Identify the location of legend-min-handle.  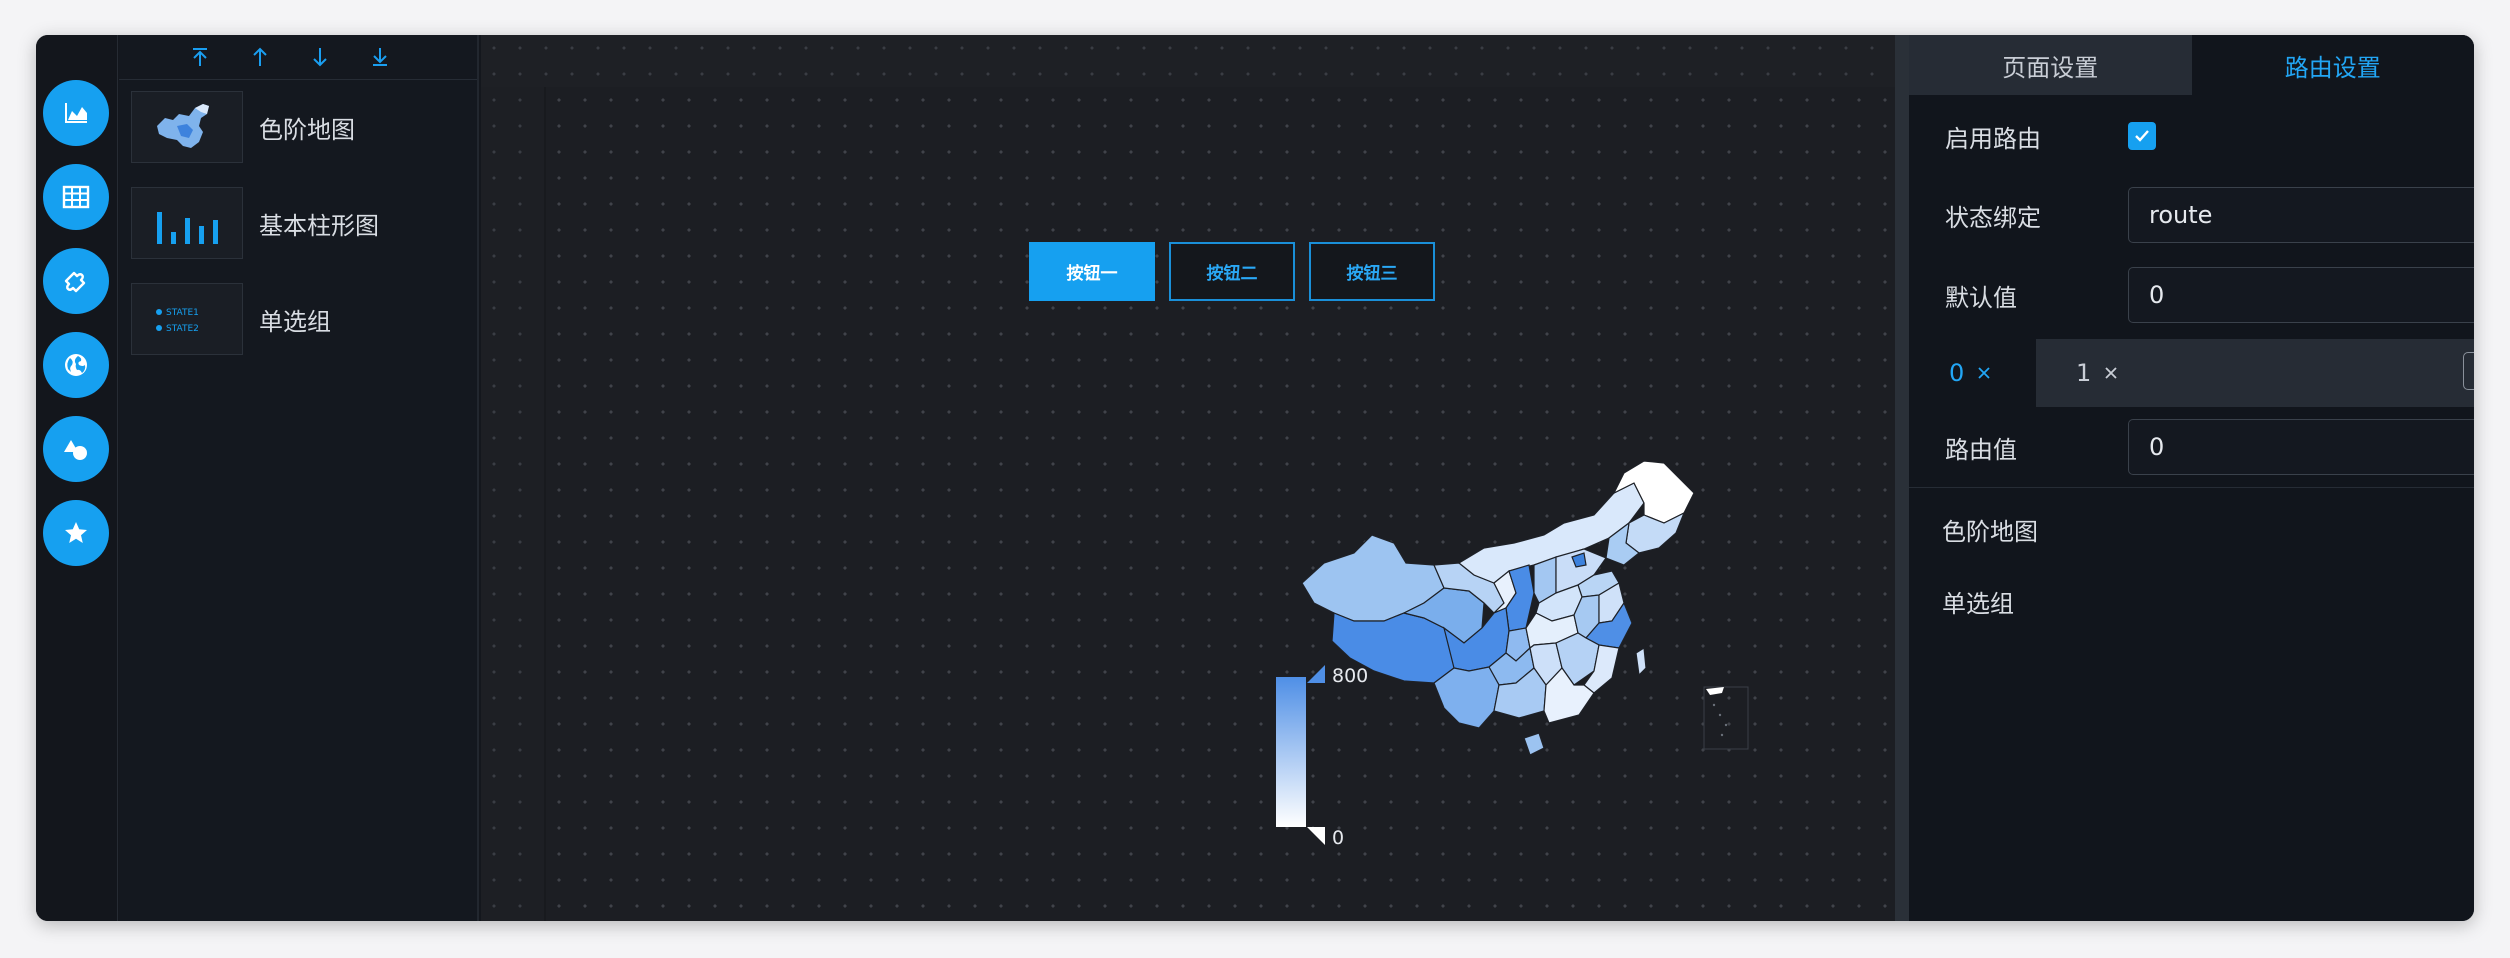
(1316, 836).